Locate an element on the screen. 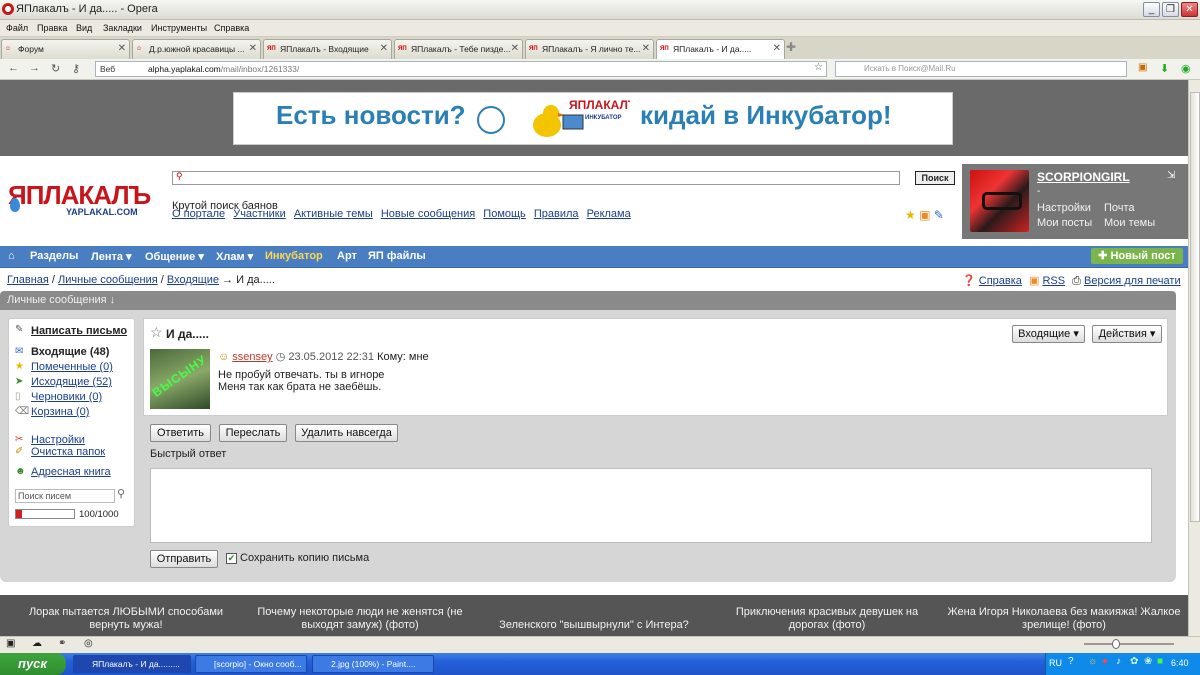 Image resolution: width=1200 pixels, height=675 pixels. crumb-home: Главная is located at coordinates (28, 280).